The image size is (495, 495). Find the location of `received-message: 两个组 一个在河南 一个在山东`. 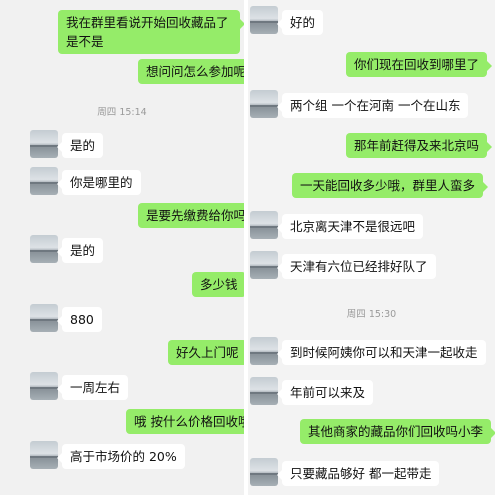

received-message: 两个组 一个在河南 一个在山东 is located at coordinates (372, 105).